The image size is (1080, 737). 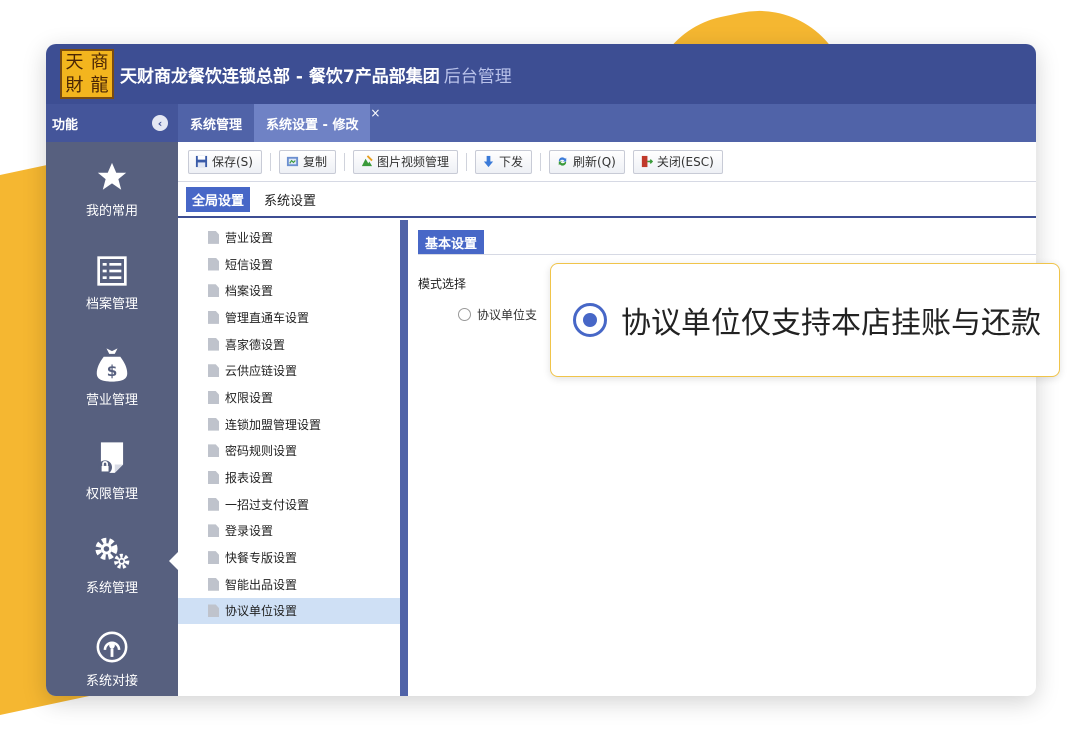 I want to click on mode-option-label: 协议单位支, so click(x=507, y=315).